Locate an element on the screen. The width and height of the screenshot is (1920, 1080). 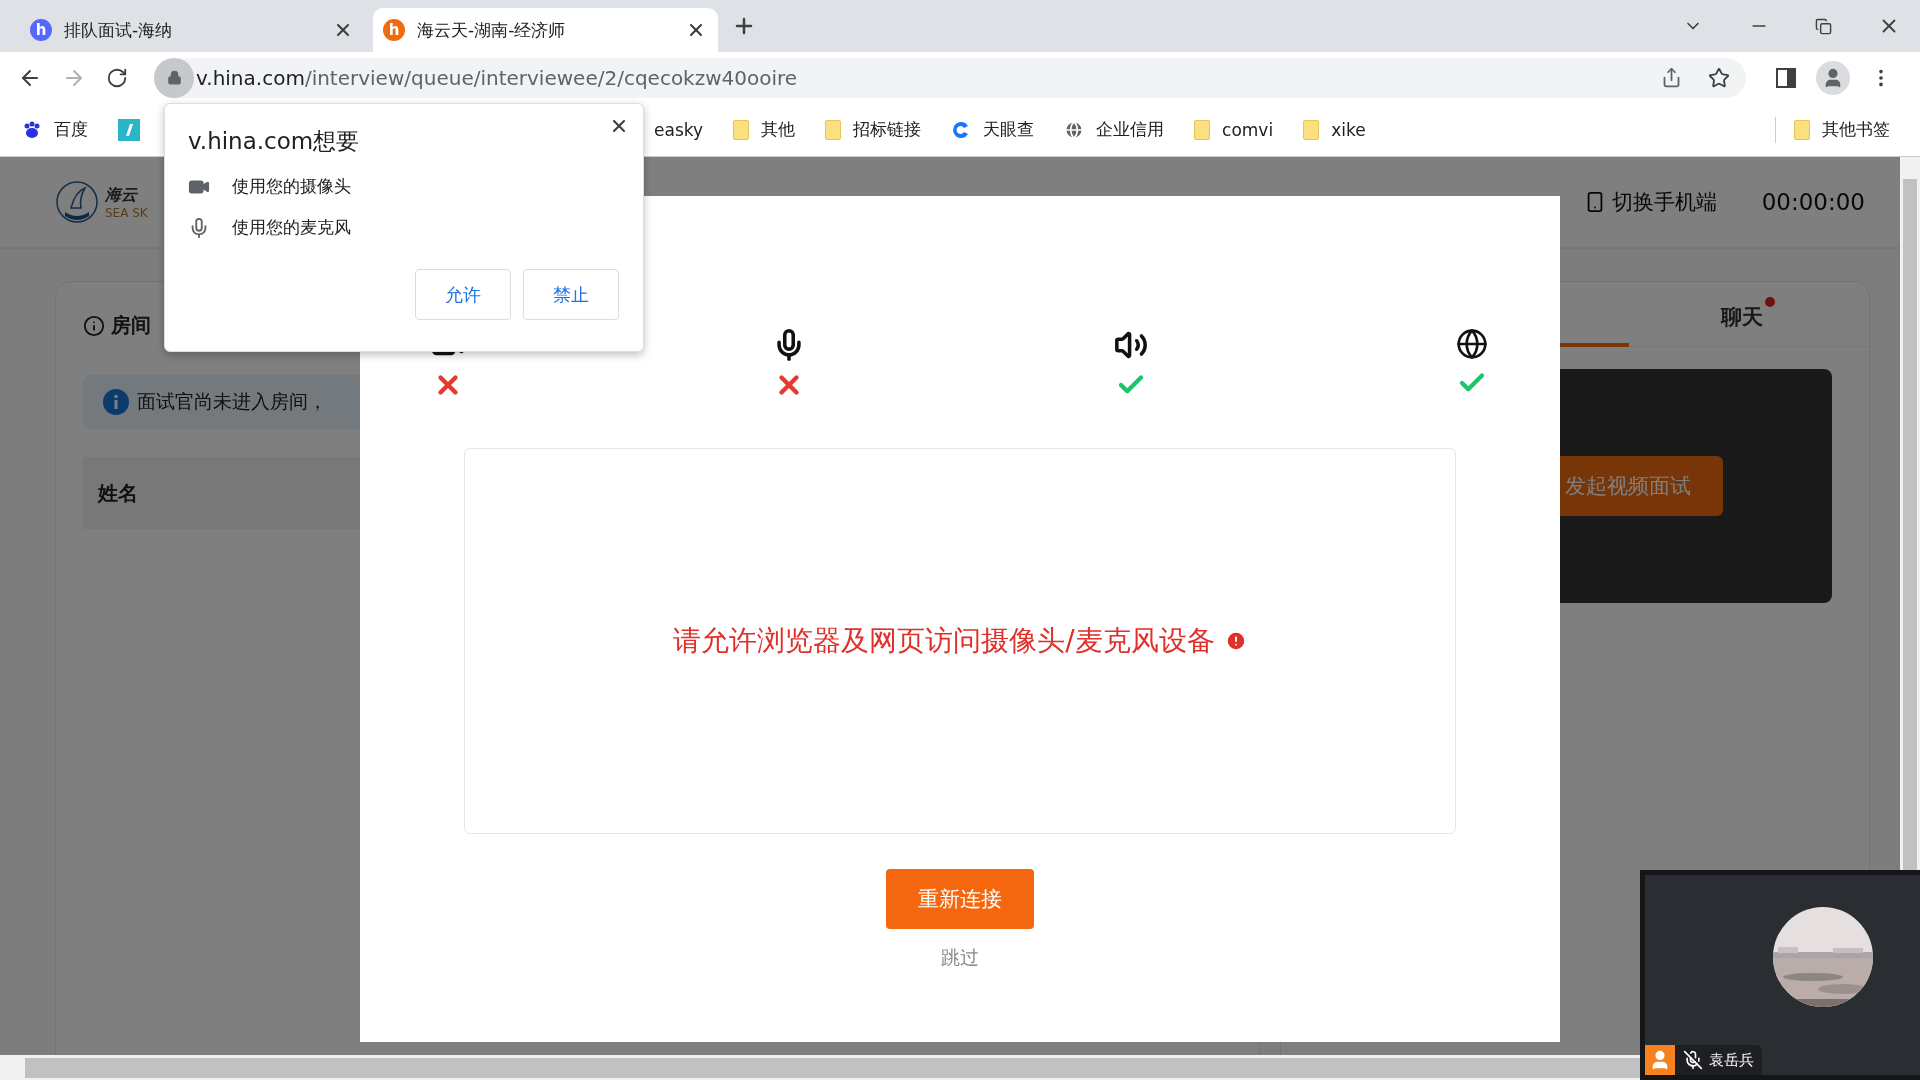
paw-icon is located at coordinates (32, 129).